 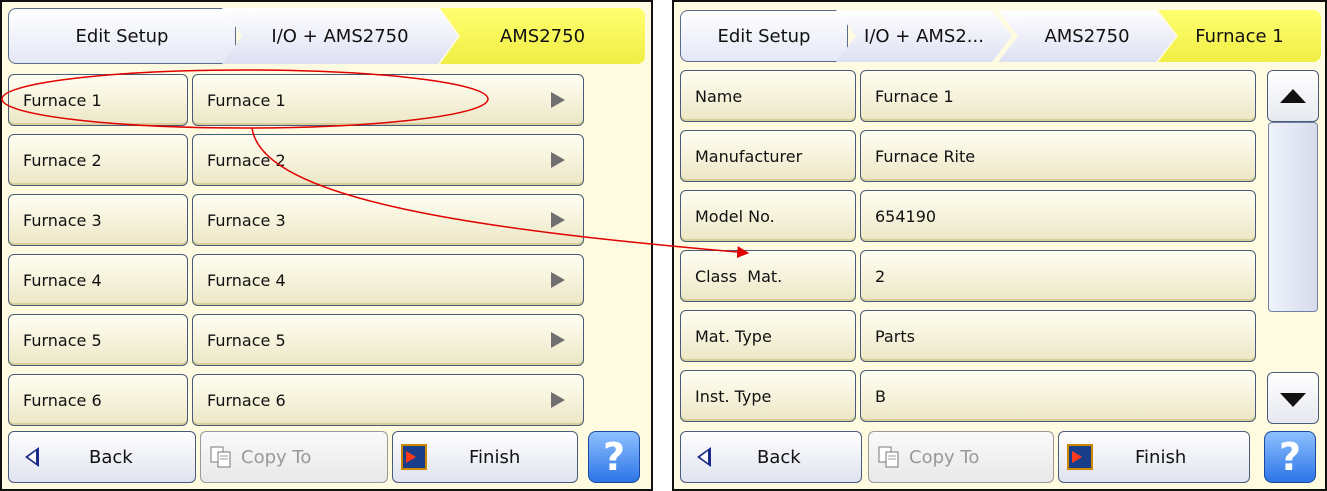 What do you see at coordinates (1293, 96) in the screenshot?
I see `scroll-up-icon` at bounding box center [1293, 96].